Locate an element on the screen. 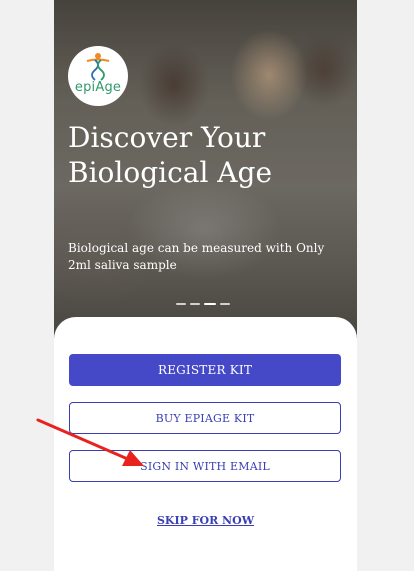 This screenshot has height=571, width=414. app-logo: epiAge is located at coordinates (98, 76).